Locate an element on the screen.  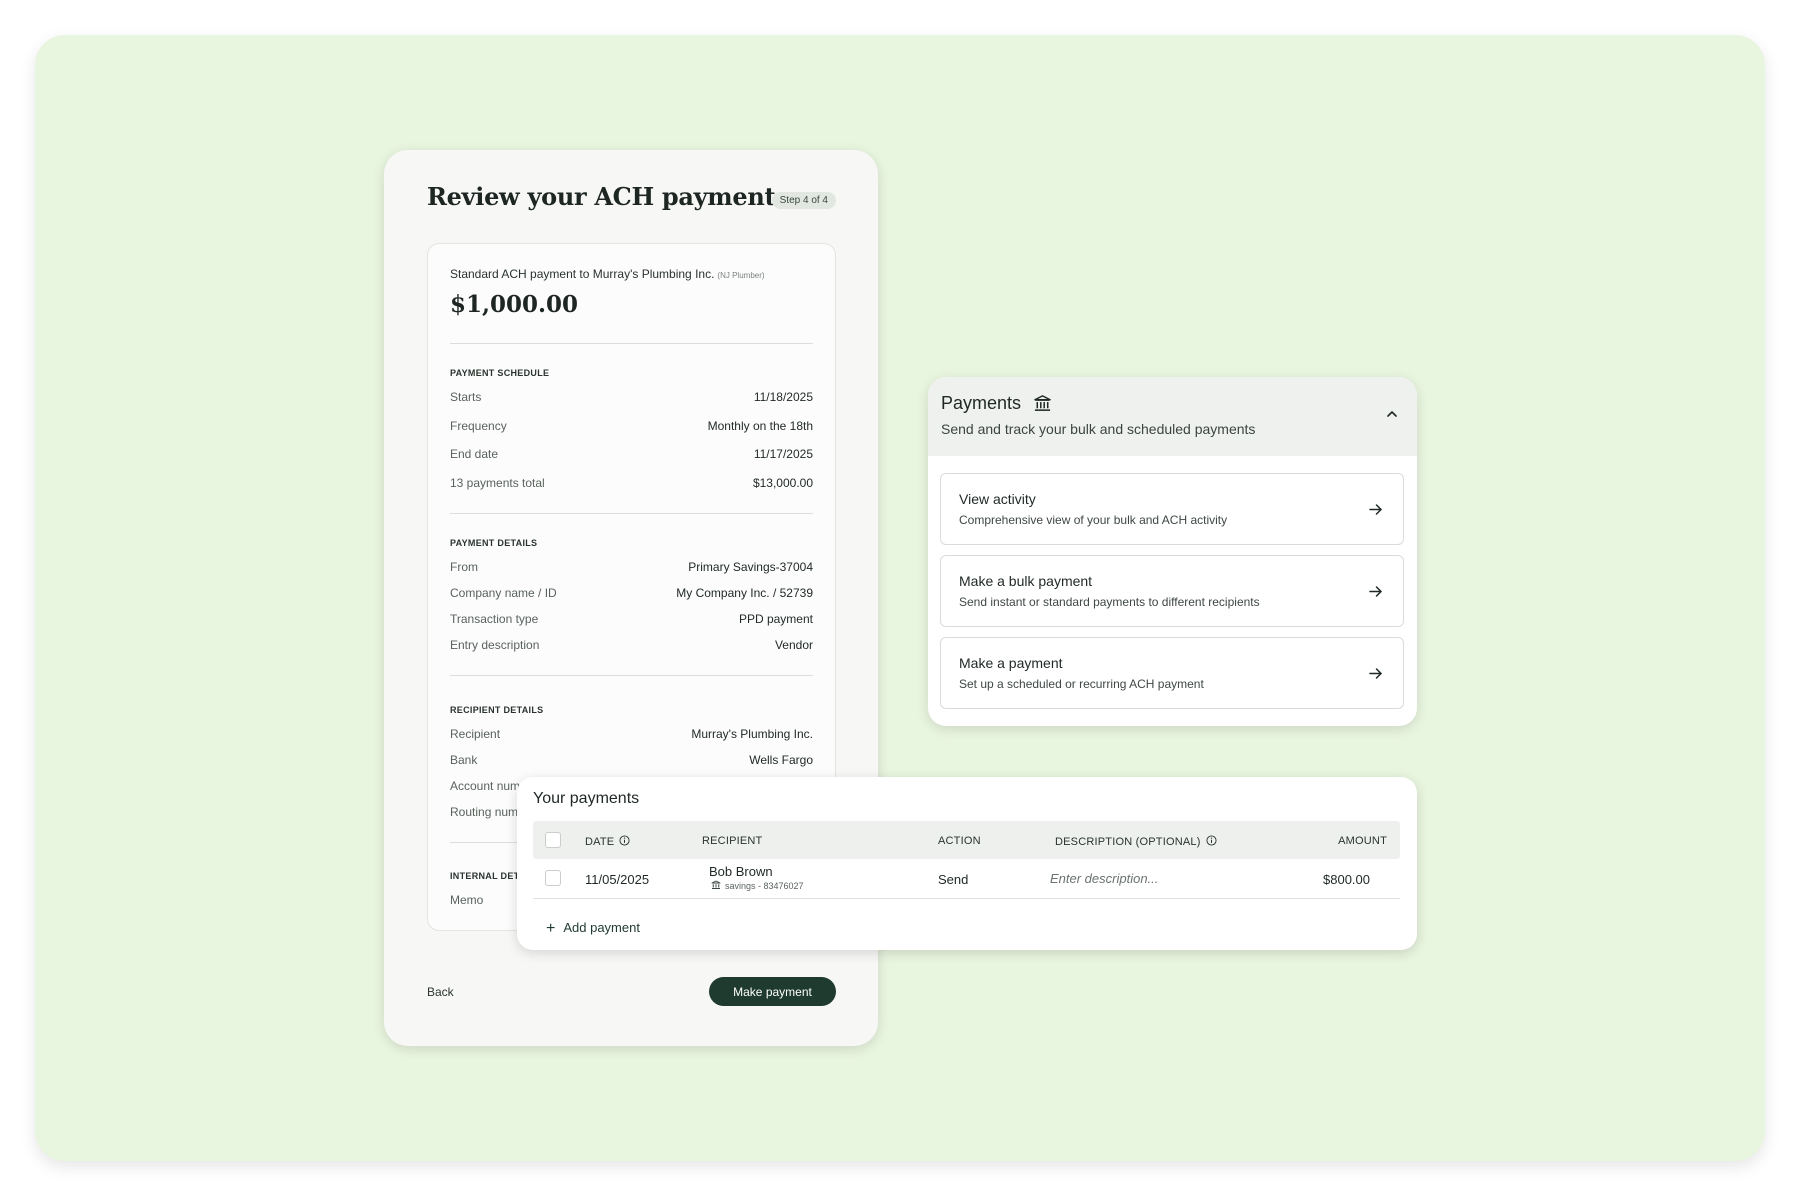
details-label-from: From is located at coordinates (464, 567).